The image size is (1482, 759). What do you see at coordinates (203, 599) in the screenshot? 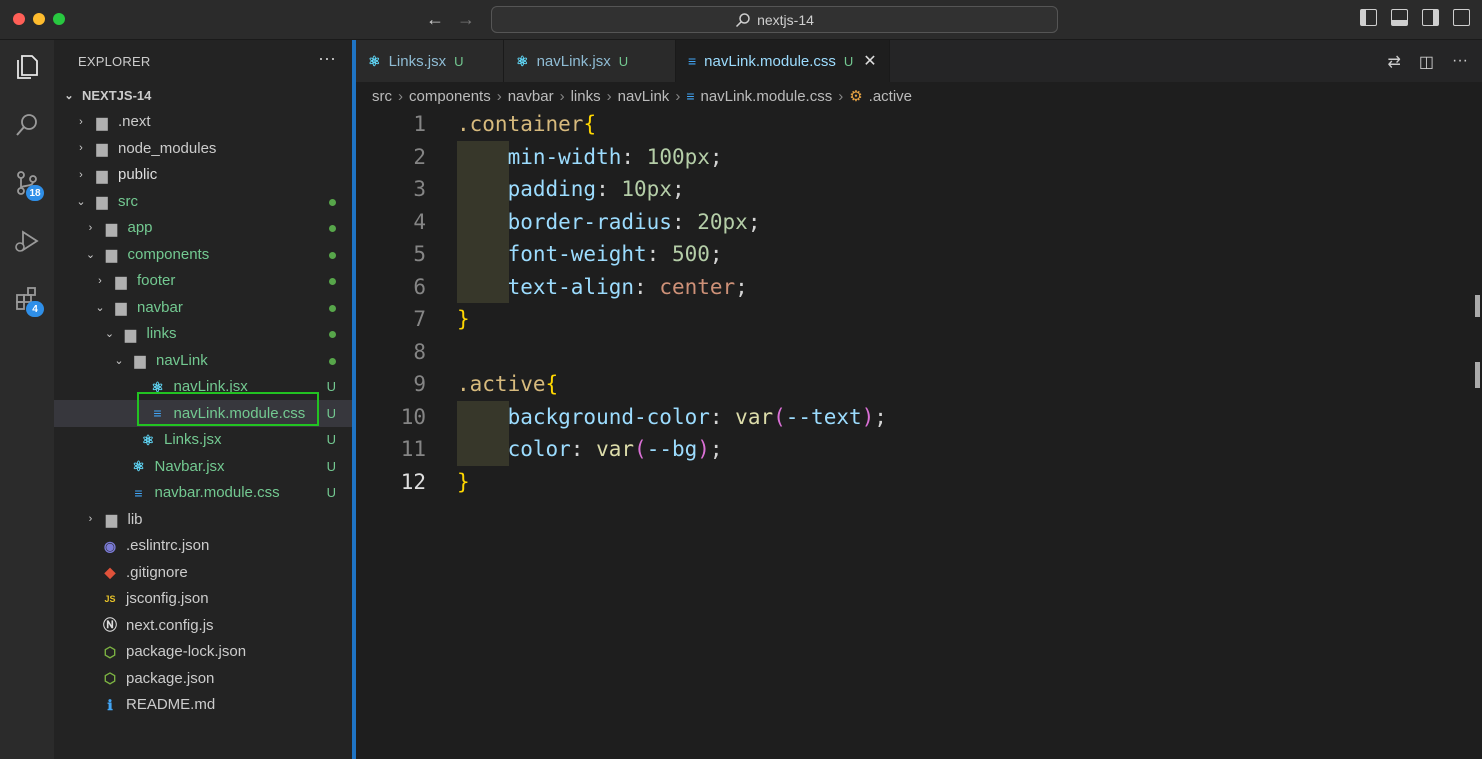
I see `tree-file: JS jsconfig.json` at bounding box center [203, 599].